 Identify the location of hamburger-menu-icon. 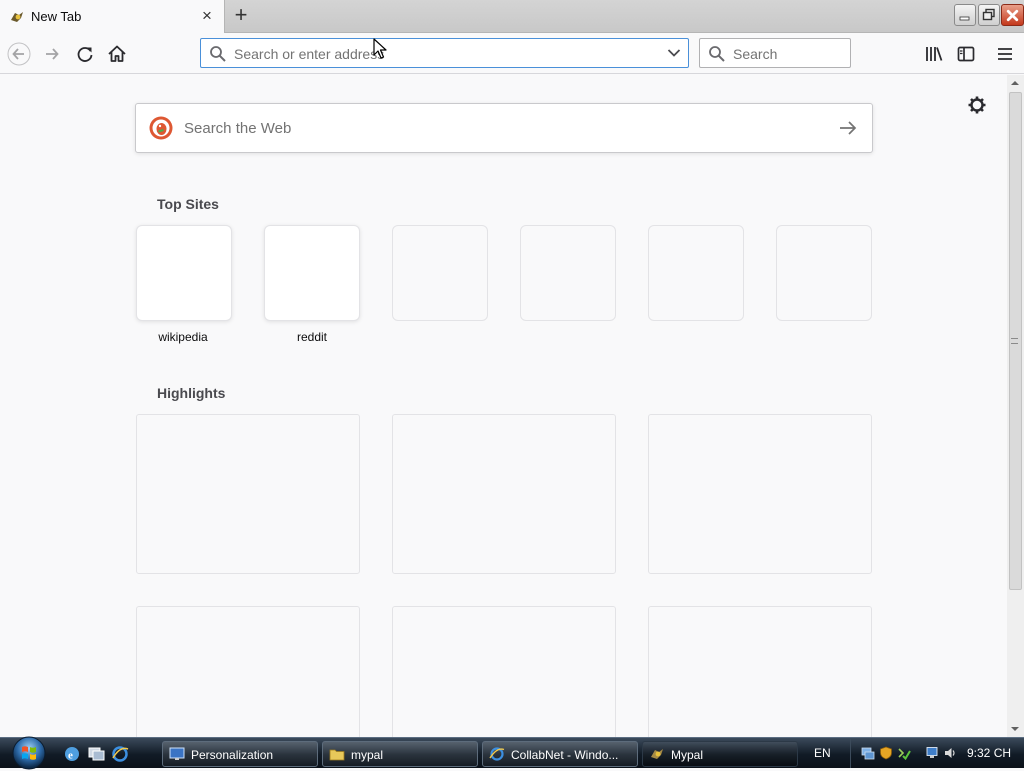
(1005, 54).